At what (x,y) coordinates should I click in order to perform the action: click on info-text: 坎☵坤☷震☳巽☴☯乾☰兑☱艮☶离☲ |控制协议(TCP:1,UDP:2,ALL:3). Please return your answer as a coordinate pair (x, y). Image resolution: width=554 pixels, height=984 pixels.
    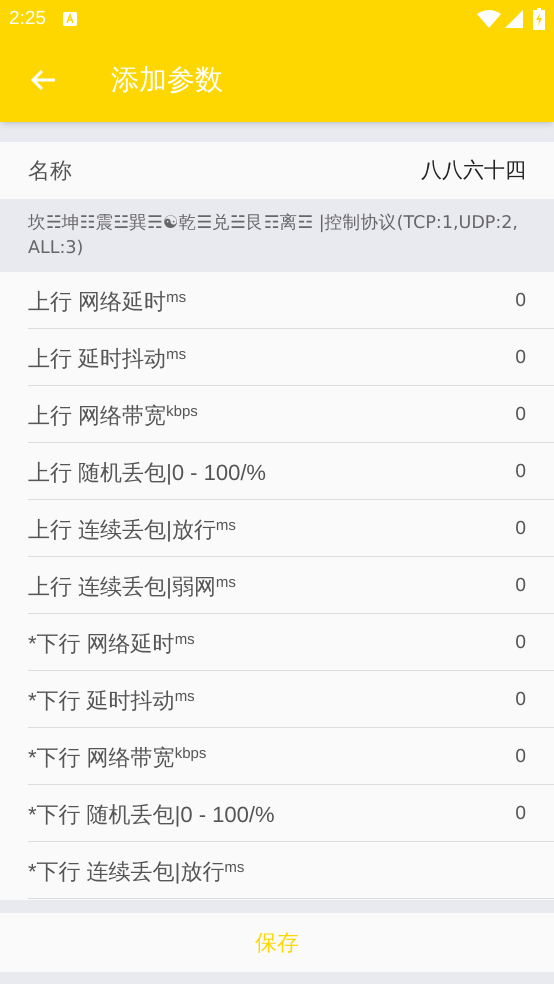
    Looking at the image, I should click on (273, 236).